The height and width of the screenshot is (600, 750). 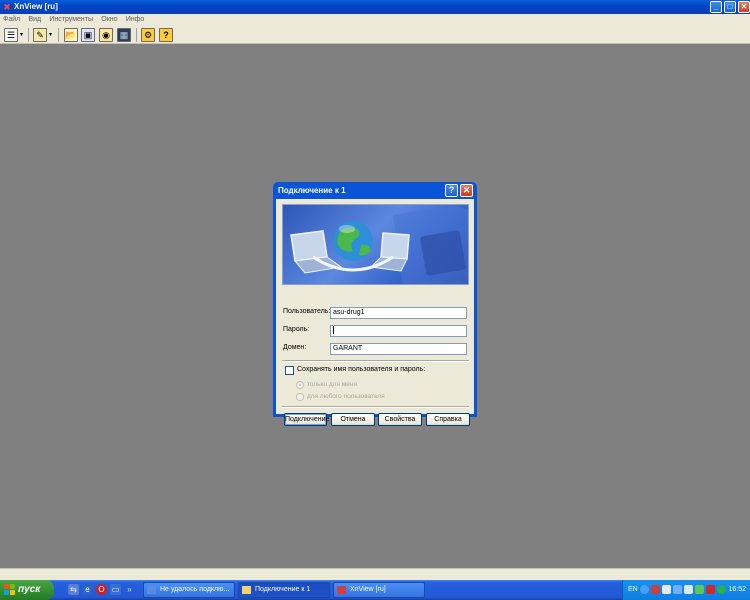 I want to click on help-icon: ?, so click(x=166, y=35).